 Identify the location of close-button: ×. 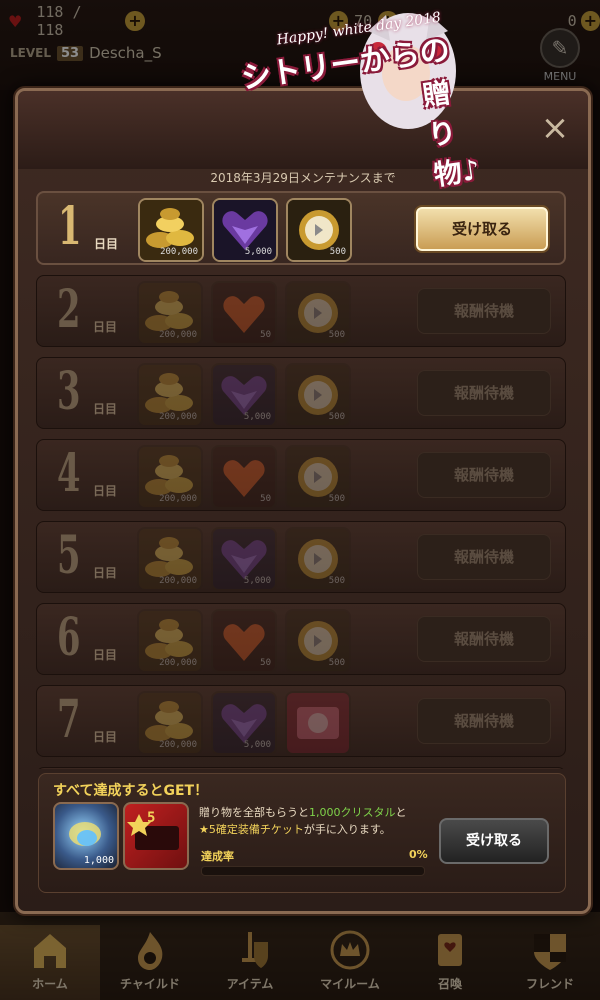
(555, 128).